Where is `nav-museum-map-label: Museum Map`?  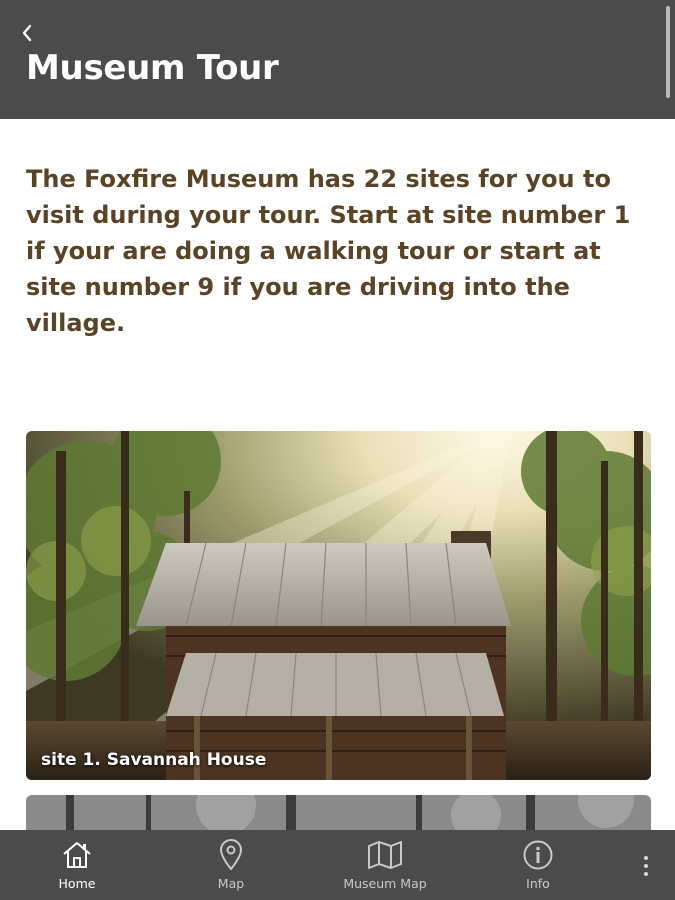
nav-museum-map-label: Museum Map is located at coordinates (385, 883).